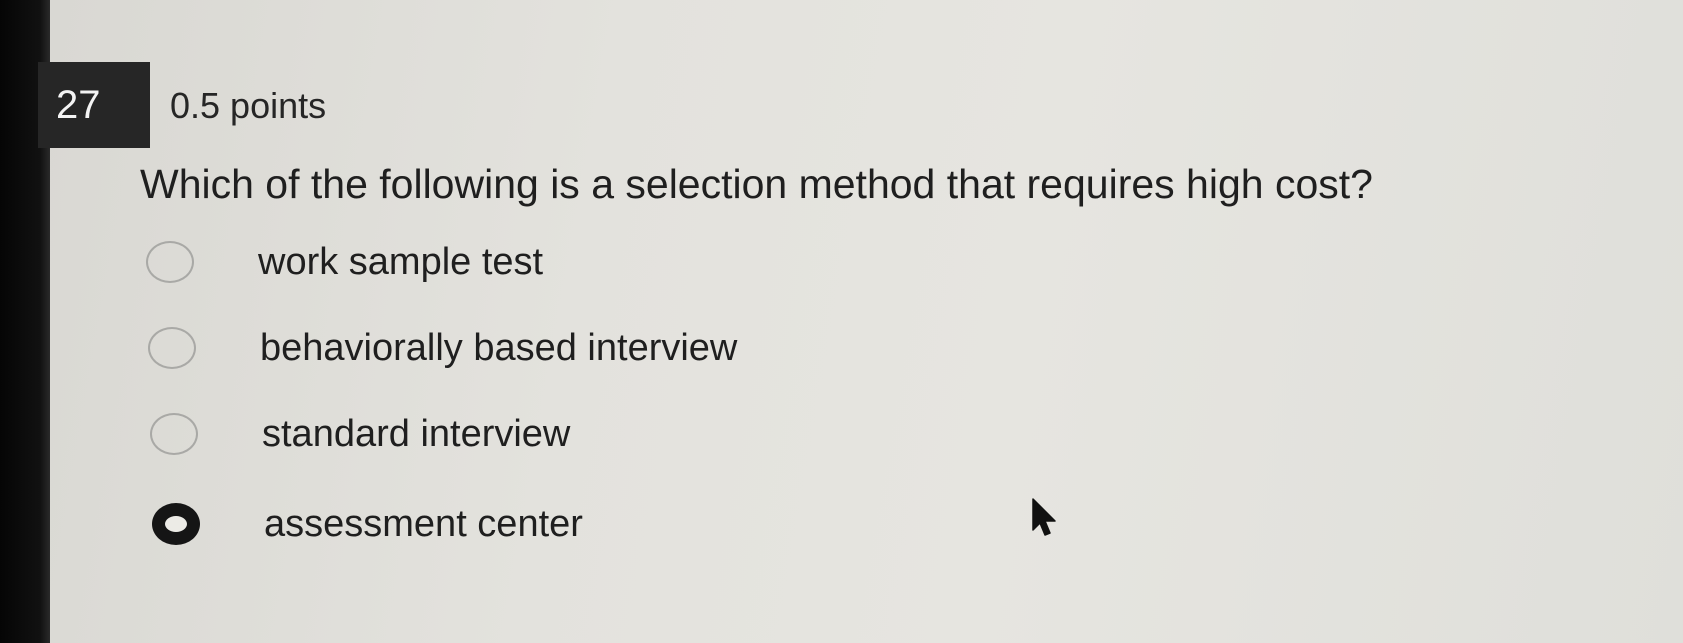 This screenshot has height=643, width=1683. I want to click on question-number-badge: 27, so click(94, 105).